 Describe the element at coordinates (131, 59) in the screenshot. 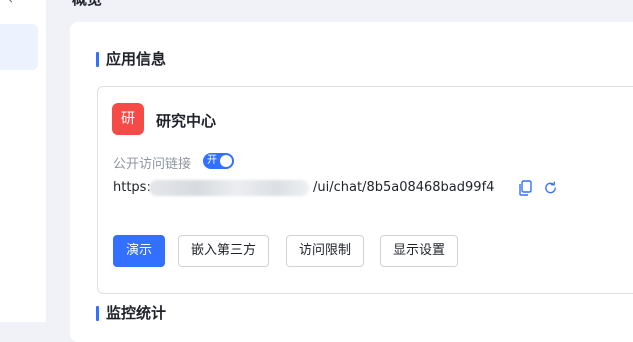

I see `section-title-app-info: 应用信息` at that location.